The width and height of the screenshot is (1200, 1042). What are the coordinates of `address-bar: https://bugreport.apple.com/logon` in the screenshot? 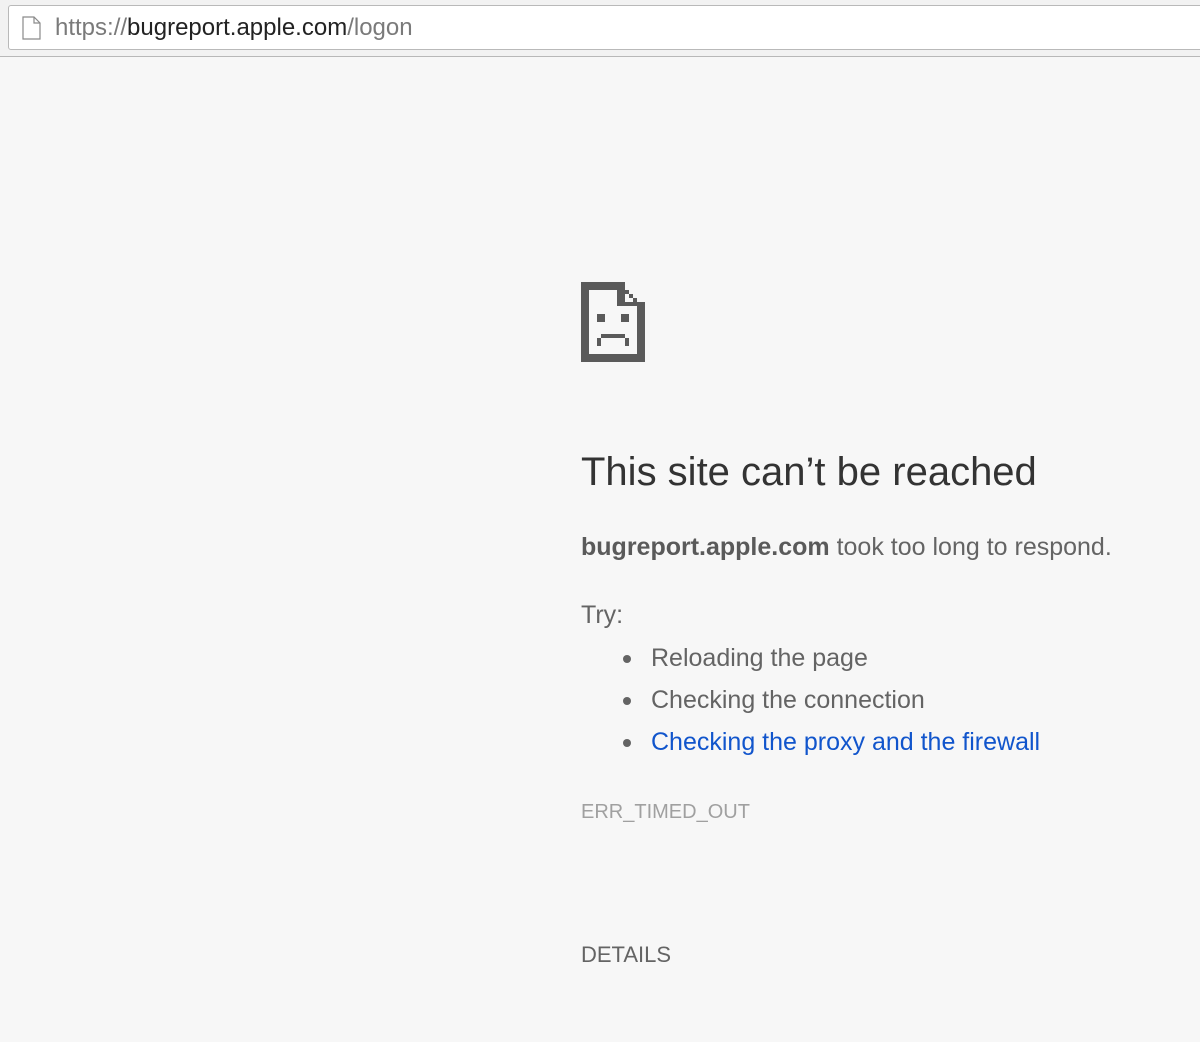 It's located at (604, 27).